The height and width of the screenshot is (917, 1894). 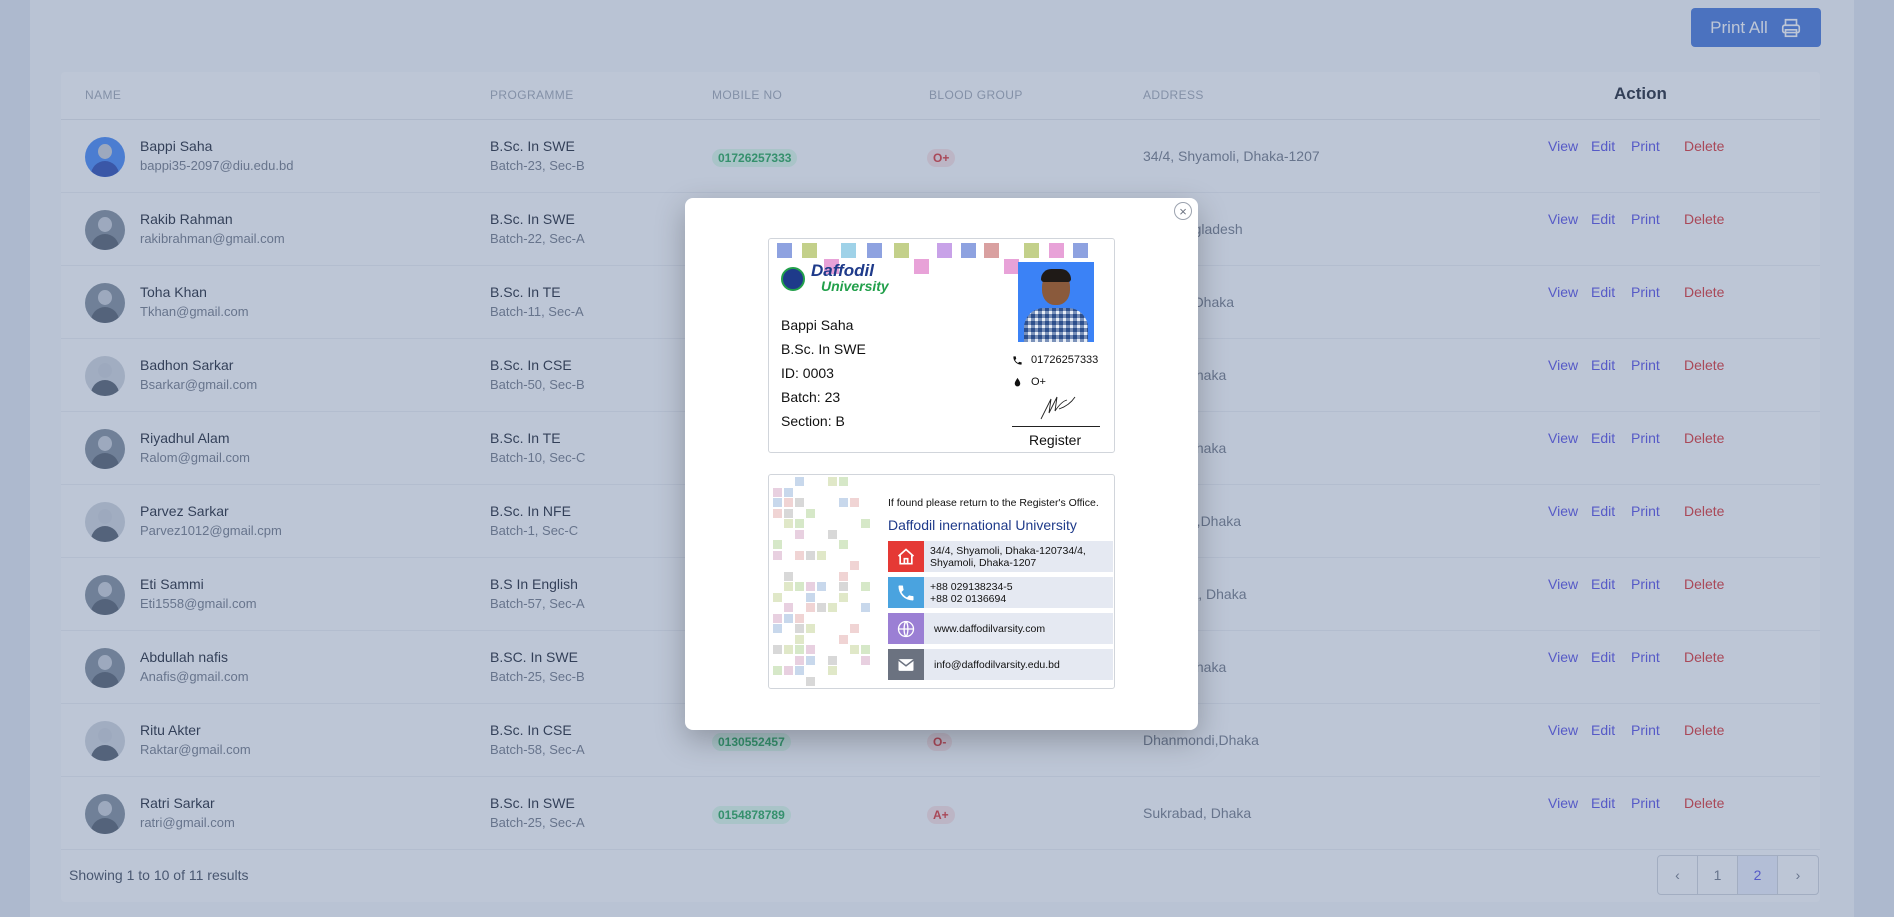 What do you see at coordinates (823, 349) in the screenshot?
I see `card-programme: B.Sc. In SWE` at bounding box center [823, 349].